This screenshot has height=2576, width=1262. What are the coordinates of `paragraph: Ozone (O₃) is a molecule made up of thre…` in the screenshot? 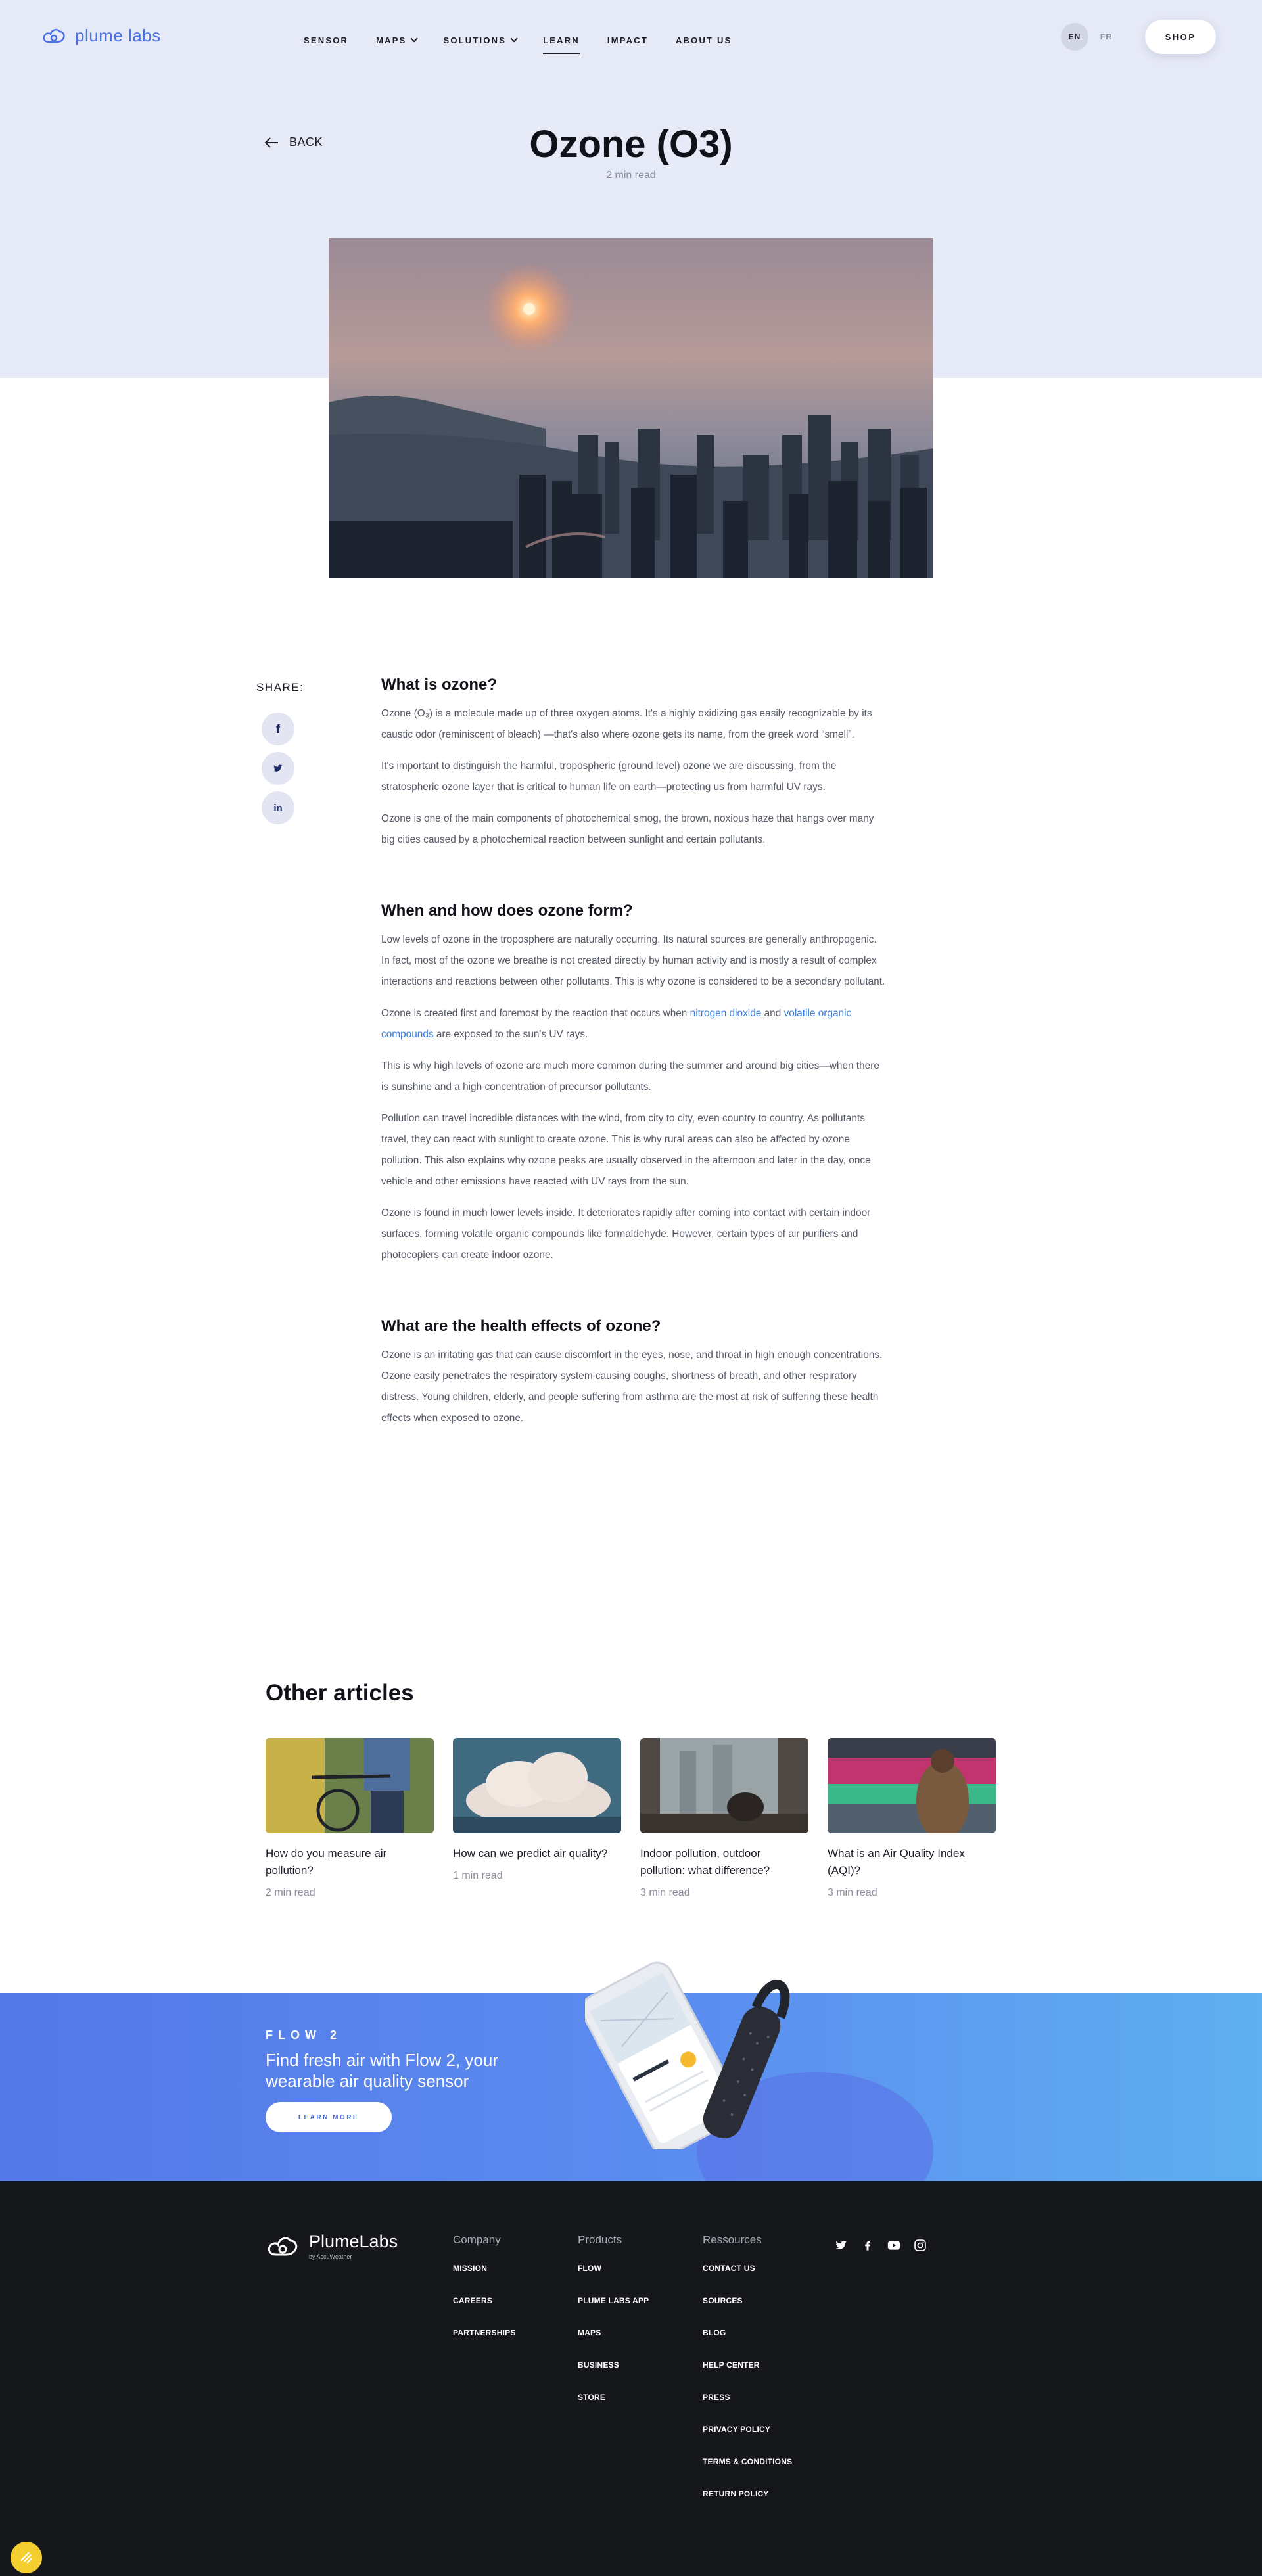 It's located at (627, 724).